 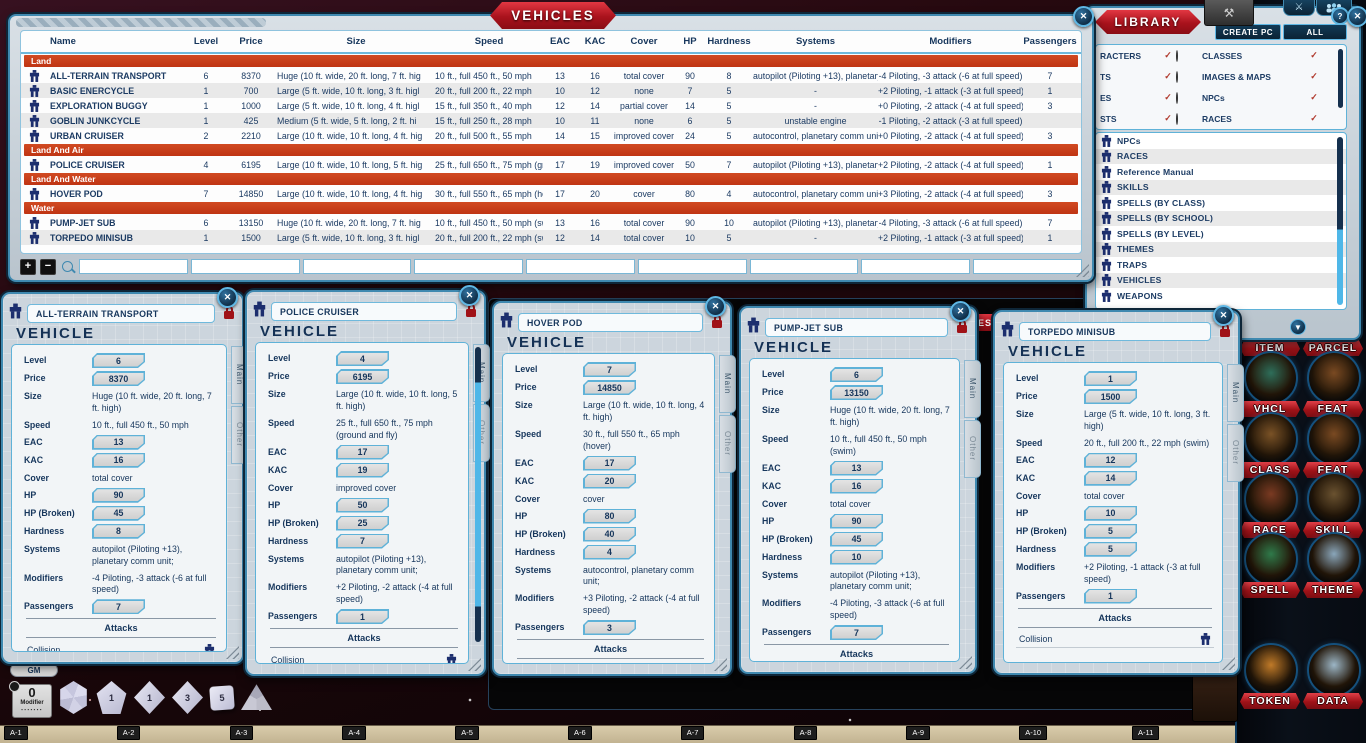 I want to click on map-tab: A-4, so click(x=354, y=733).